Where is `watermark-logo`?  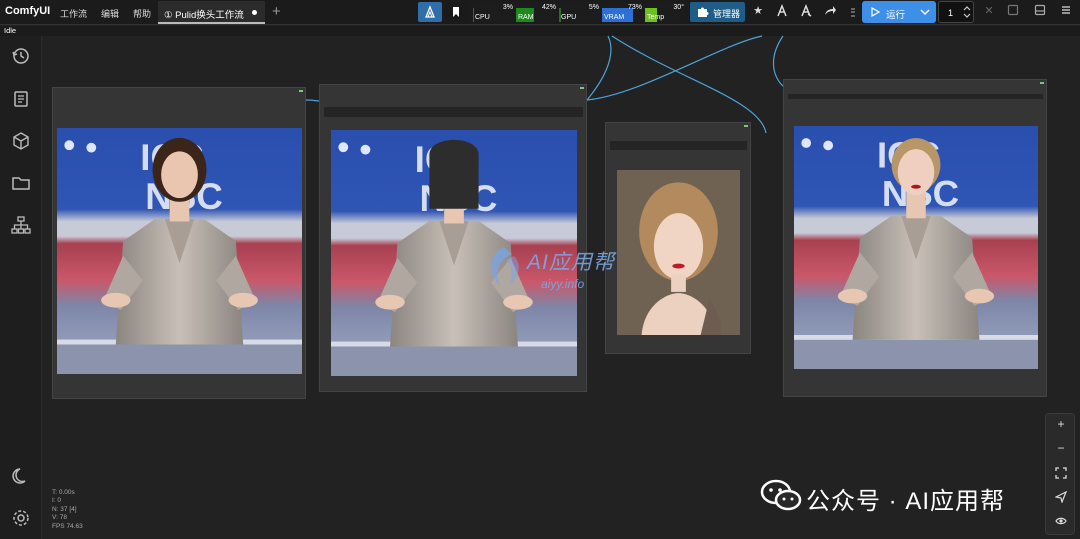 watermark-logo is located at coordinates (505, 266).